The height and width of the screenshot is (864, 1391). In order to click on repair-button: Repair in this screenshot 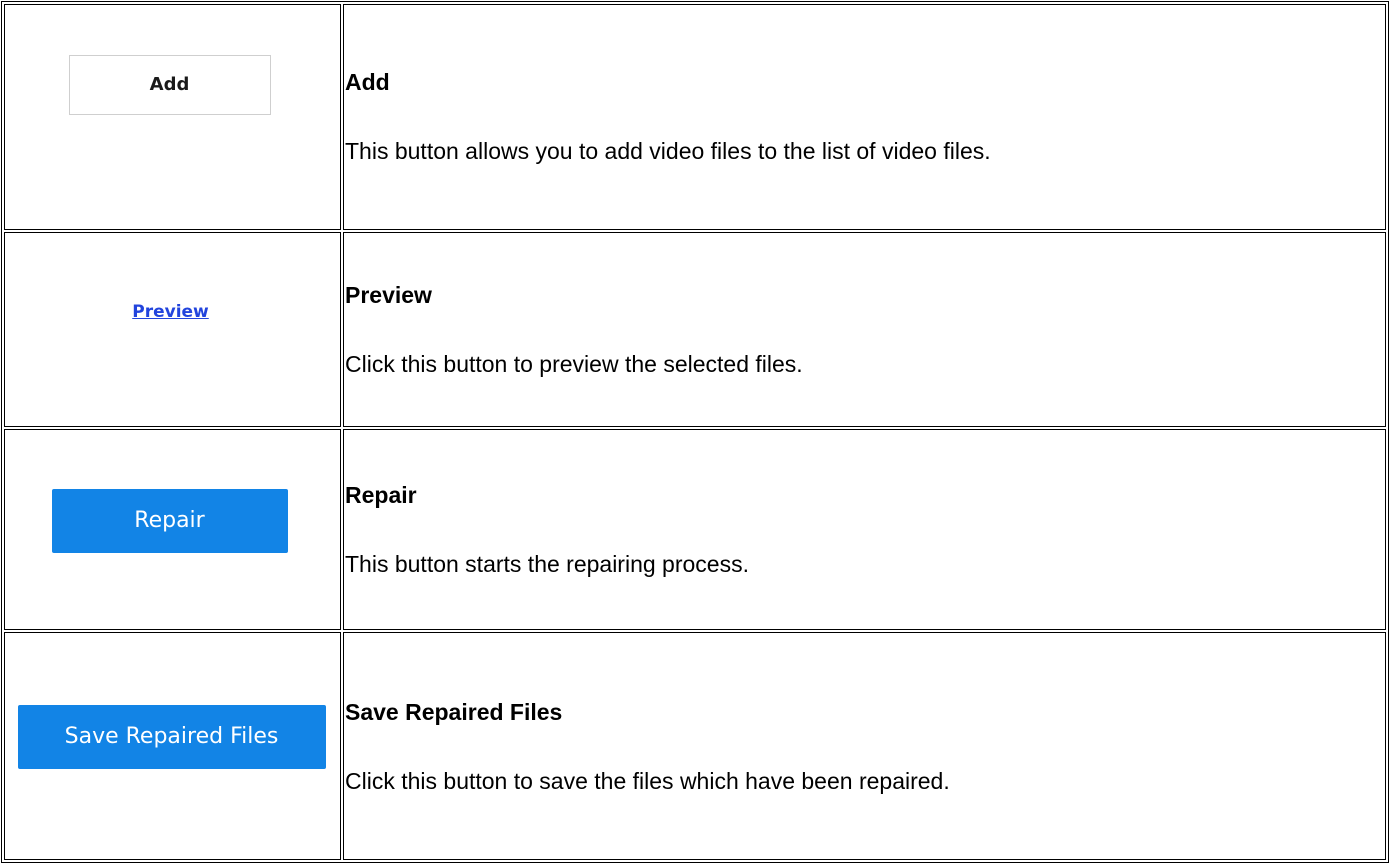, I will do `click(169, 520)`.